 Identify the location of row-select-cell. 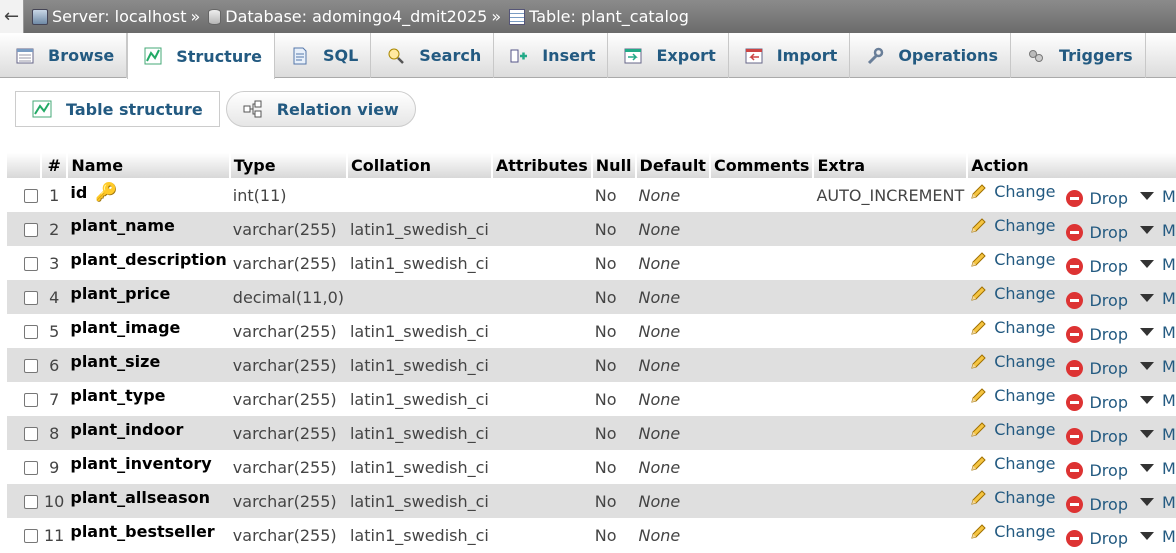
(24, 467).